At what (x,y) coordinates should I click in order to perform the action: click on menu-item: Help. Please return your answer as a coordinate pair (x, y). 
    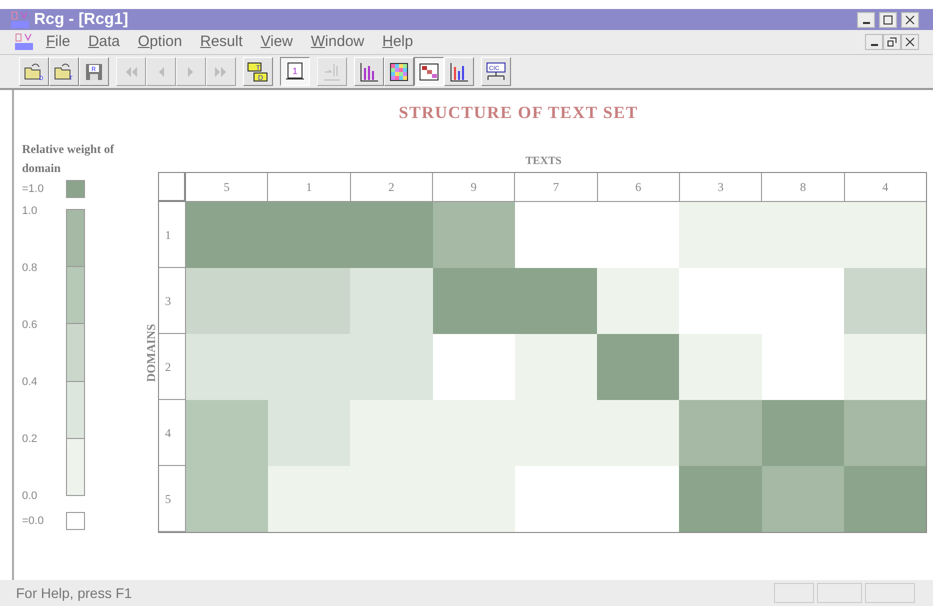
    Looking at the image, I should click on (398, 42).